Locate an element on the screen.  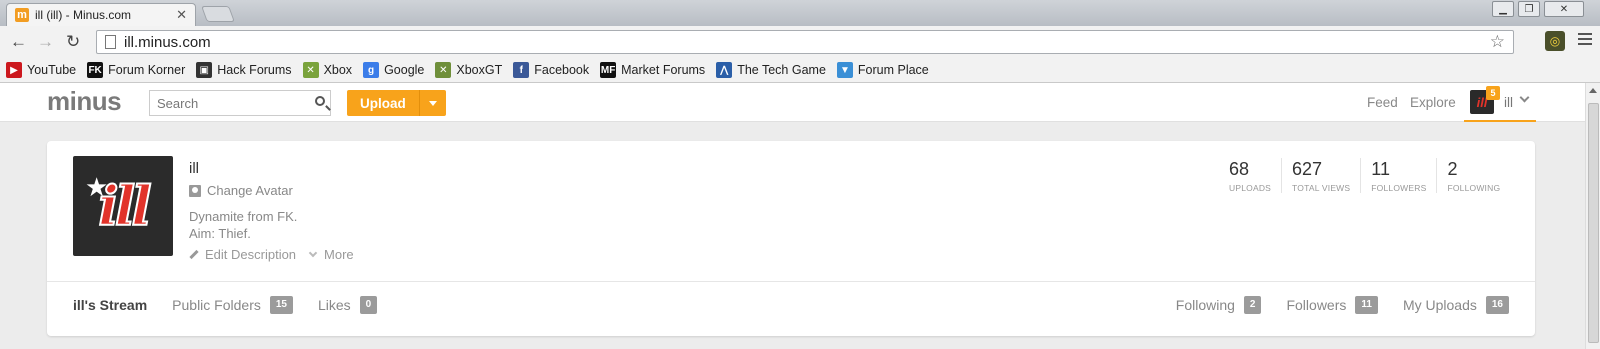
bookmark-item: MF Market Forums is located at coordinates (652, 70).